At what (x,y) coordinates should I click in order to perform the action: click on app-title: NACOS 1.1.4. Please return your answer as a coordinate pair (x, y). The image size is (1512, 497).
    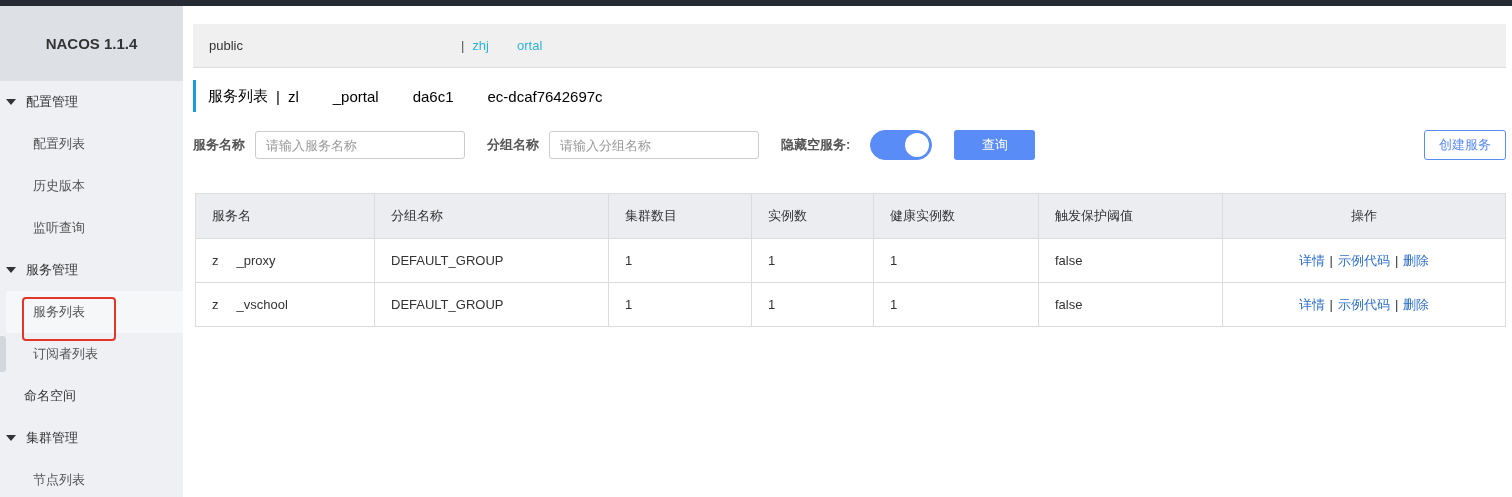
    Looking at the image, I should click on (91, 43).